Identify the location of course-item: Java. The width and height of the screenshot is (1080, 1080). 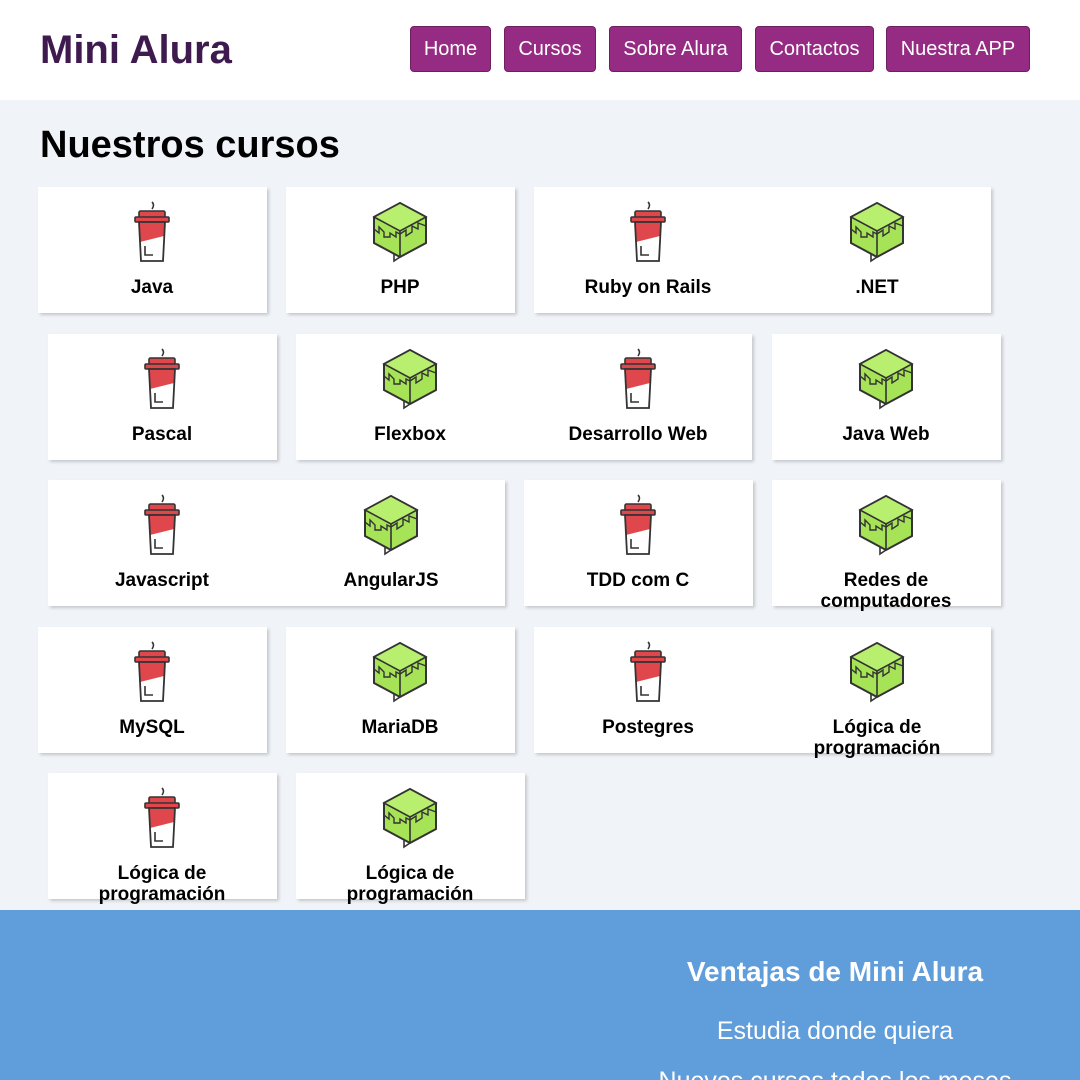
(152, 250).